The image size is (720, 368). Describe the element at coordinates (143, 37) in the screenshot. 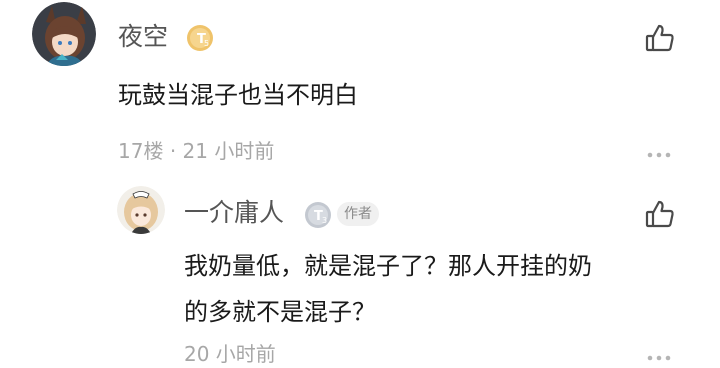

I see `username: 夜空` at that location.